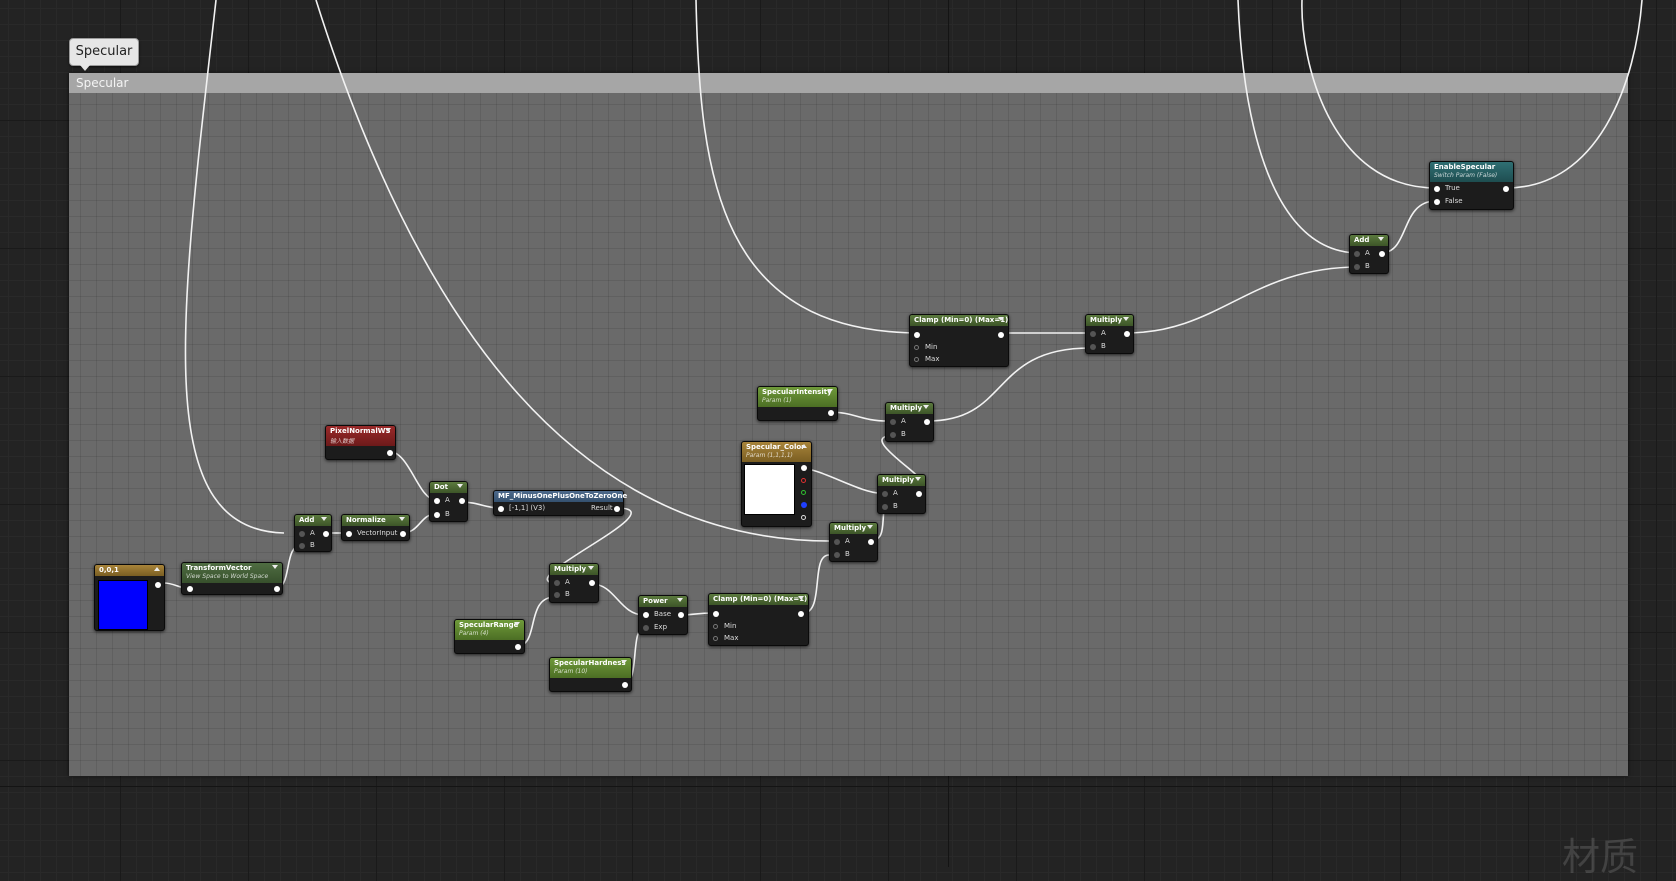  Describe the element at coordinates (232, 573) in the screenshot. I see `node-header: TransformVector View Space to World Space` at that location.